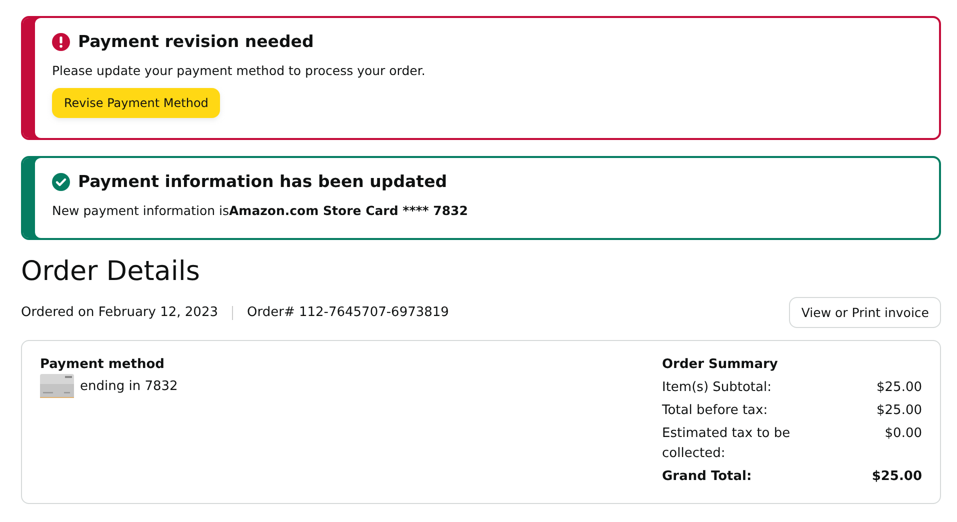  Describe the element at coordinates (129, 386) in the screenshot. I see `card-ending: ending in 7832` at that location.